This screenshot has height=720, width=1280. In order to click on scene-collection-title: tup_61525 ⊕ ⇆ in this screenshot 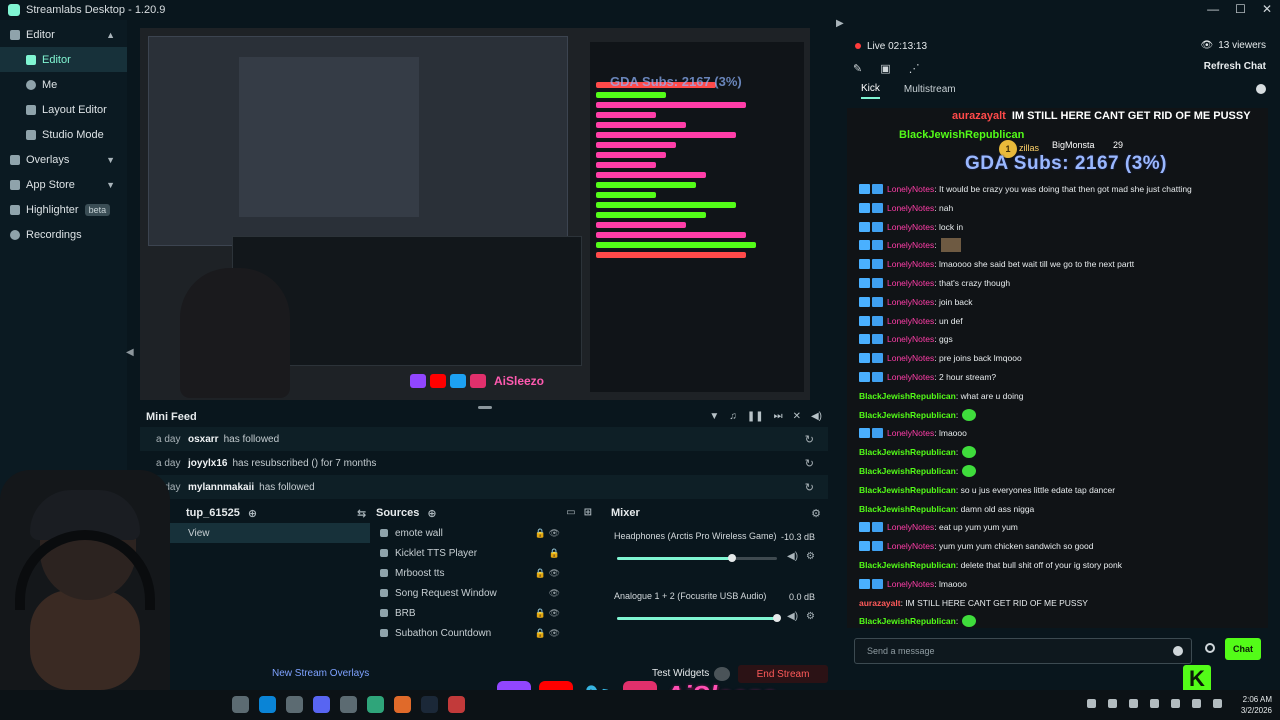, I will do `click(255, 513)`.